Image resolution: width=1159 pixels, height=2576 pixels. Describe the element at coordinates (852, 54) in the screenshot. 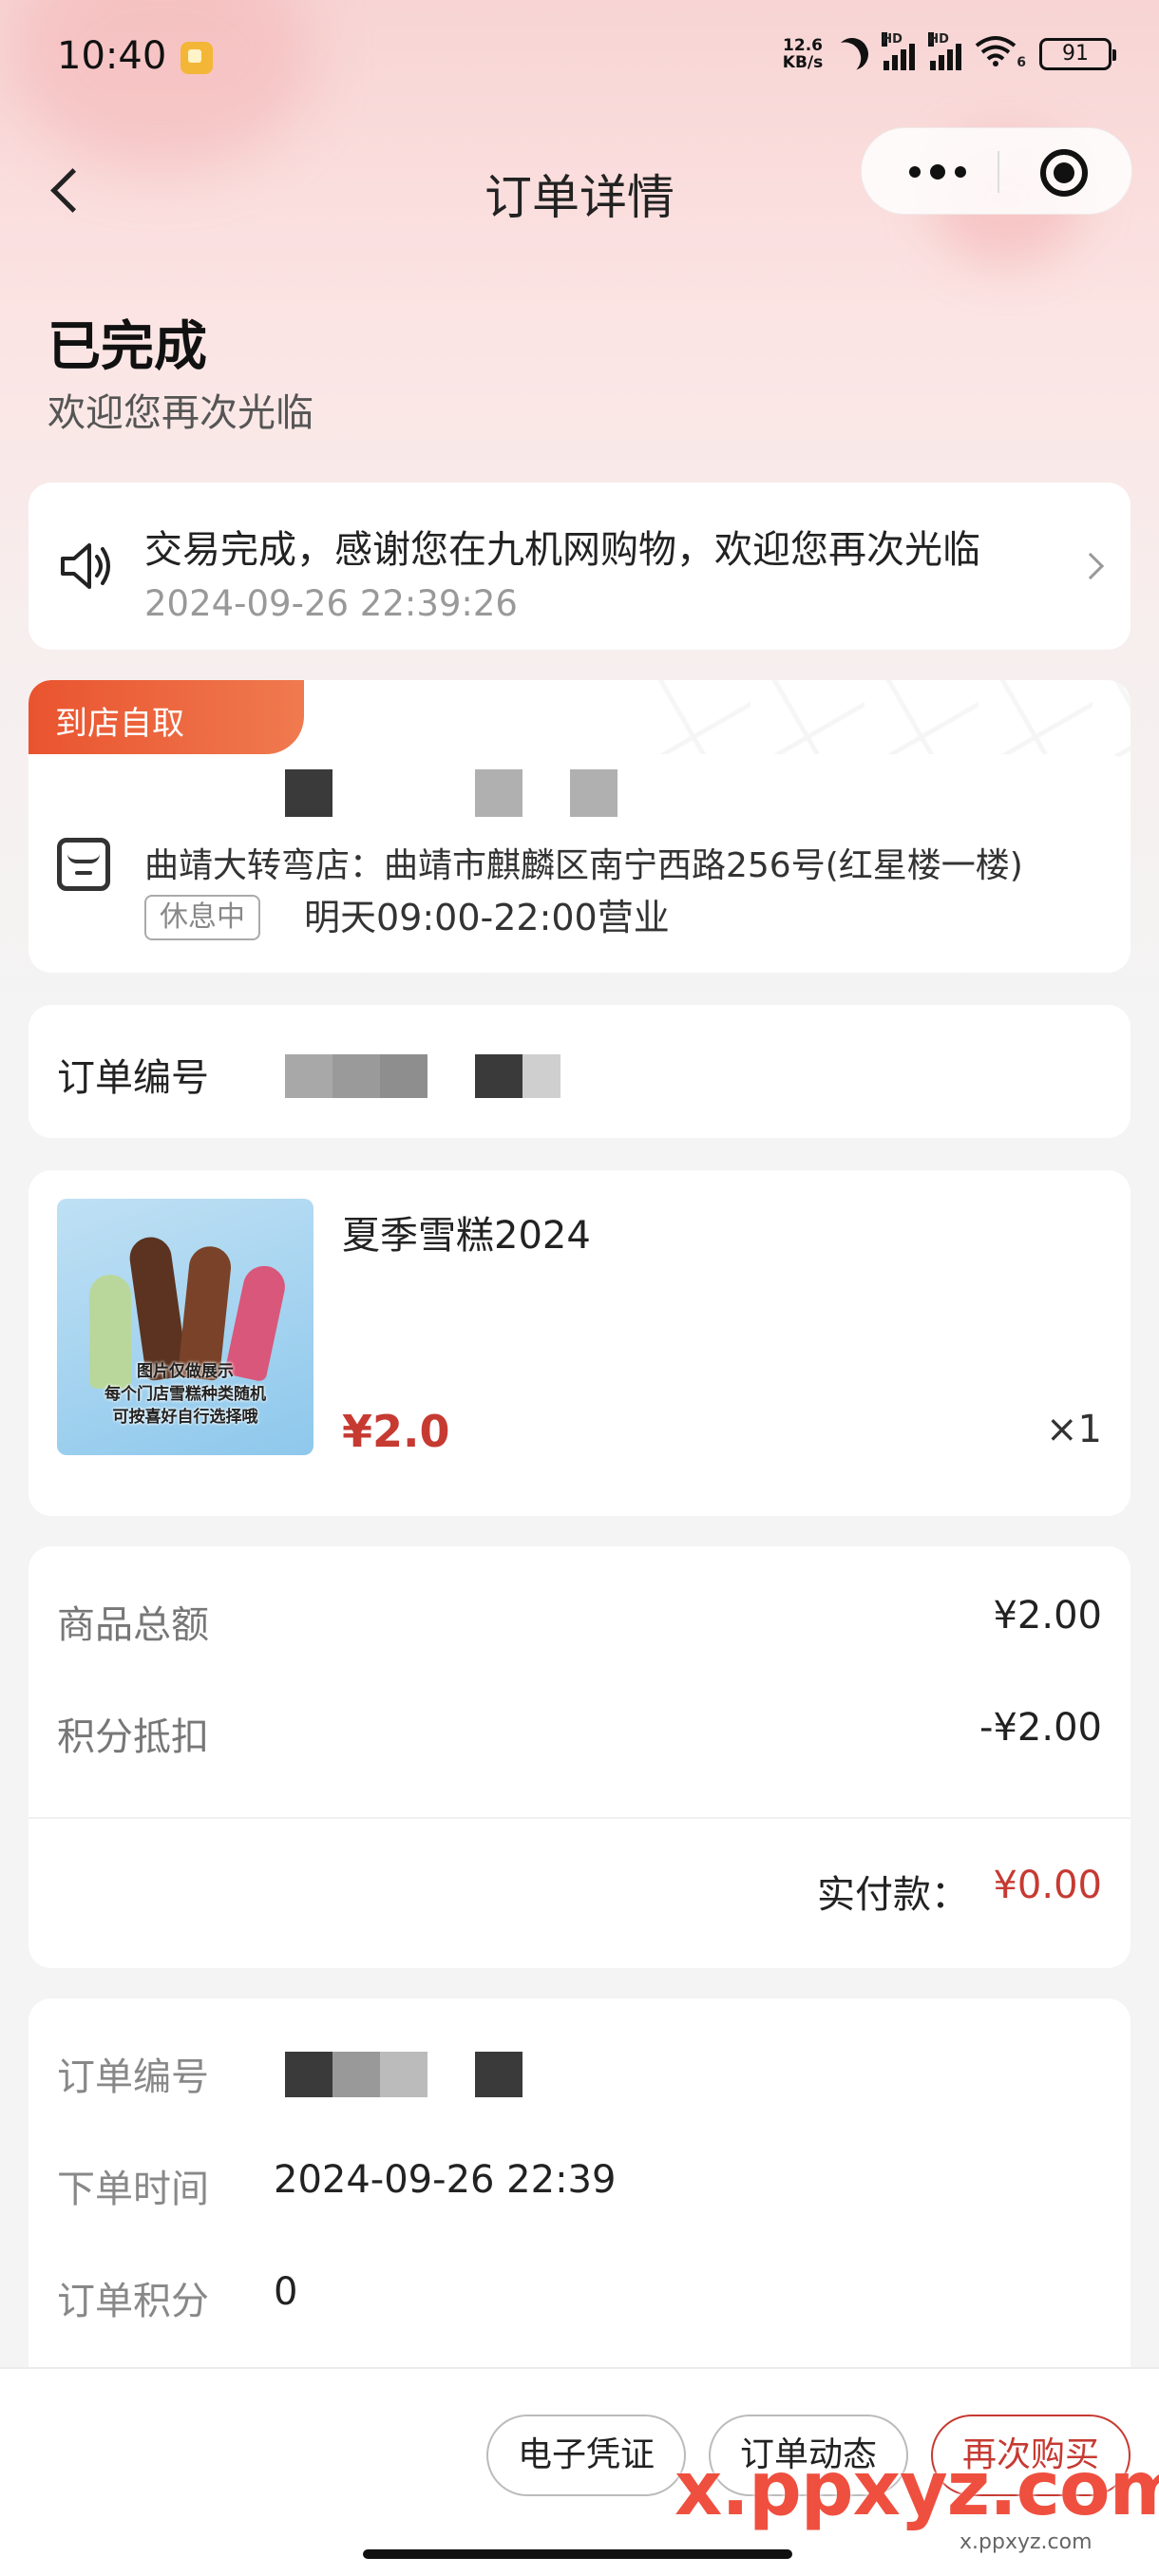

I see `moon-icon` at that location.